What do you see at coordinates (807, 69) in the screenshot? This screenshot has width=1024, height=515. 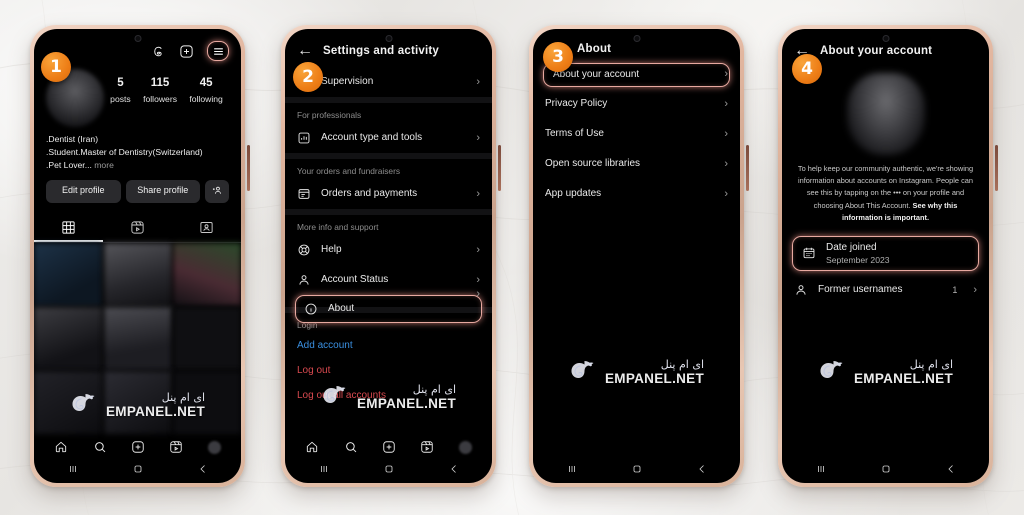 I see `step-badge-4: 4` at bounding box center [807, 69].